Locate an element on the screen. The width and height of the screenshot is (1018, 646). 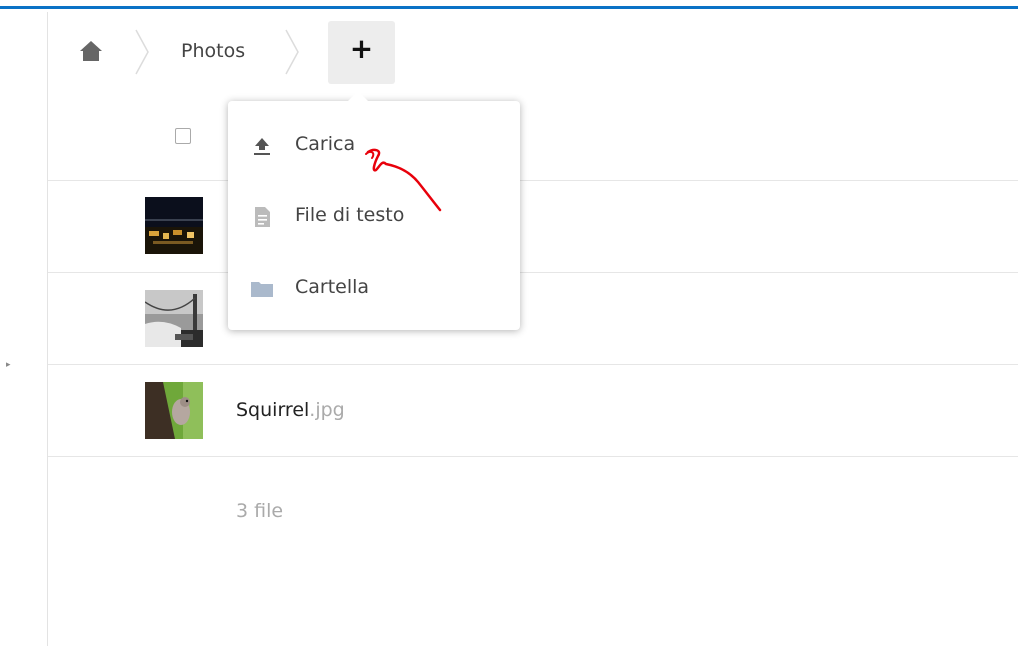
upload-icon is located at coordinates (262, 146).